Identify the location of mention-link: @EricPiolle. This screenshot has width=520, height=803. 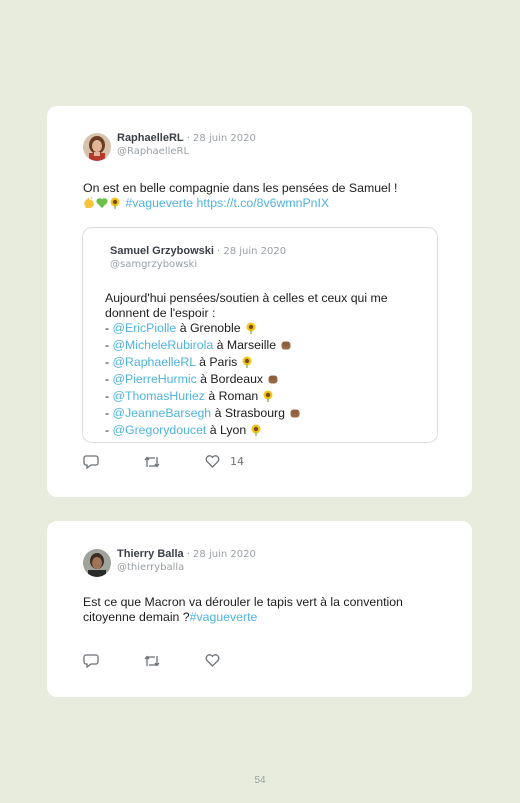
(145, 328).